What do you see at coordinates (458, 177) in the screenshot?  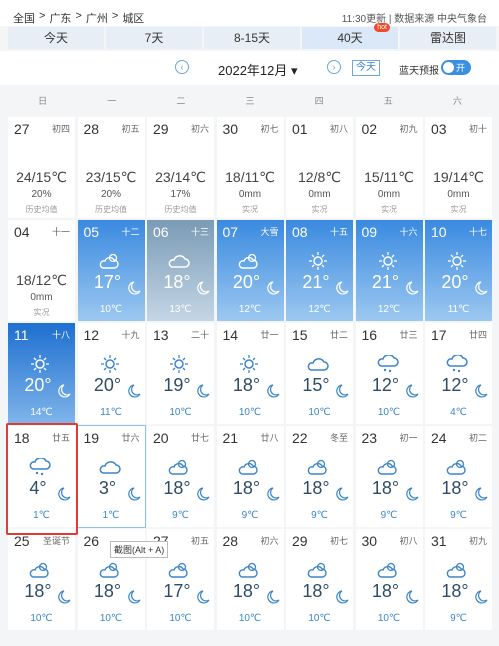 I see `temperature-range: 19/14℃` at bounding box center [458, 177].